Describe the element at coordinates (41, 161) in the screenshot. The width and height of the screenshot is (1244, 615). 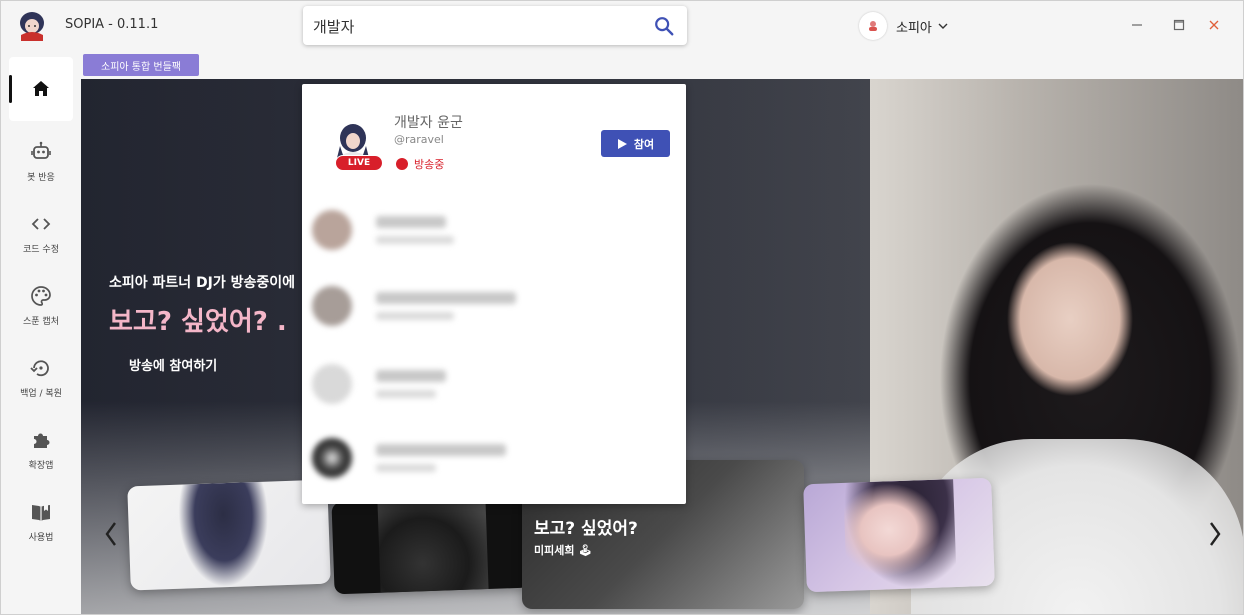
I see `sidebar-item-bot: 봇 반응` at that location.